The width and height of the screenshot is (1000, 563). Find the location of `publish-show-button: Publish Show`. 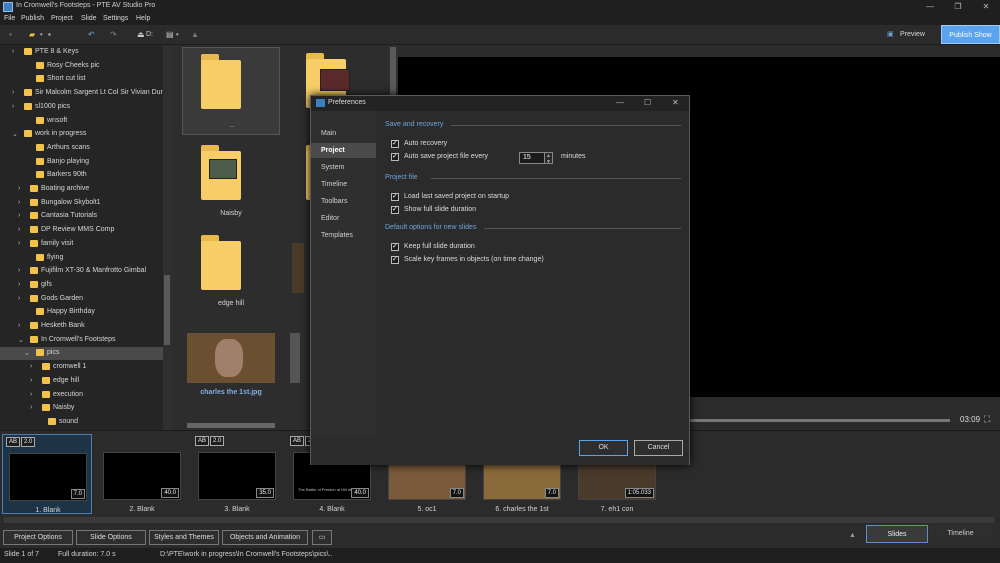

publish-show-button: Publish Show is located at coordinates (970, 34).